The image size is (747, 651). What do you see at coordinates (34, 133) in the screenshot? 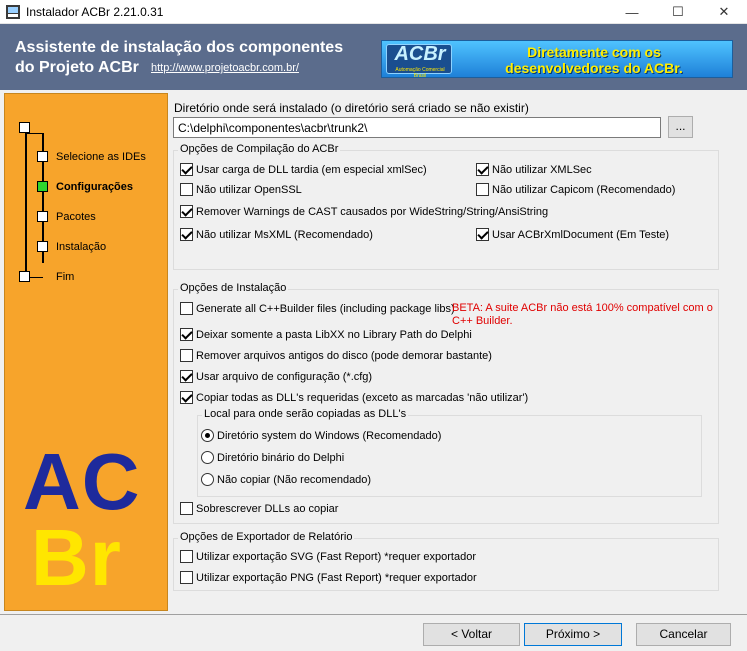
I see `tree-line-branch` at bounding box center [34, 133].